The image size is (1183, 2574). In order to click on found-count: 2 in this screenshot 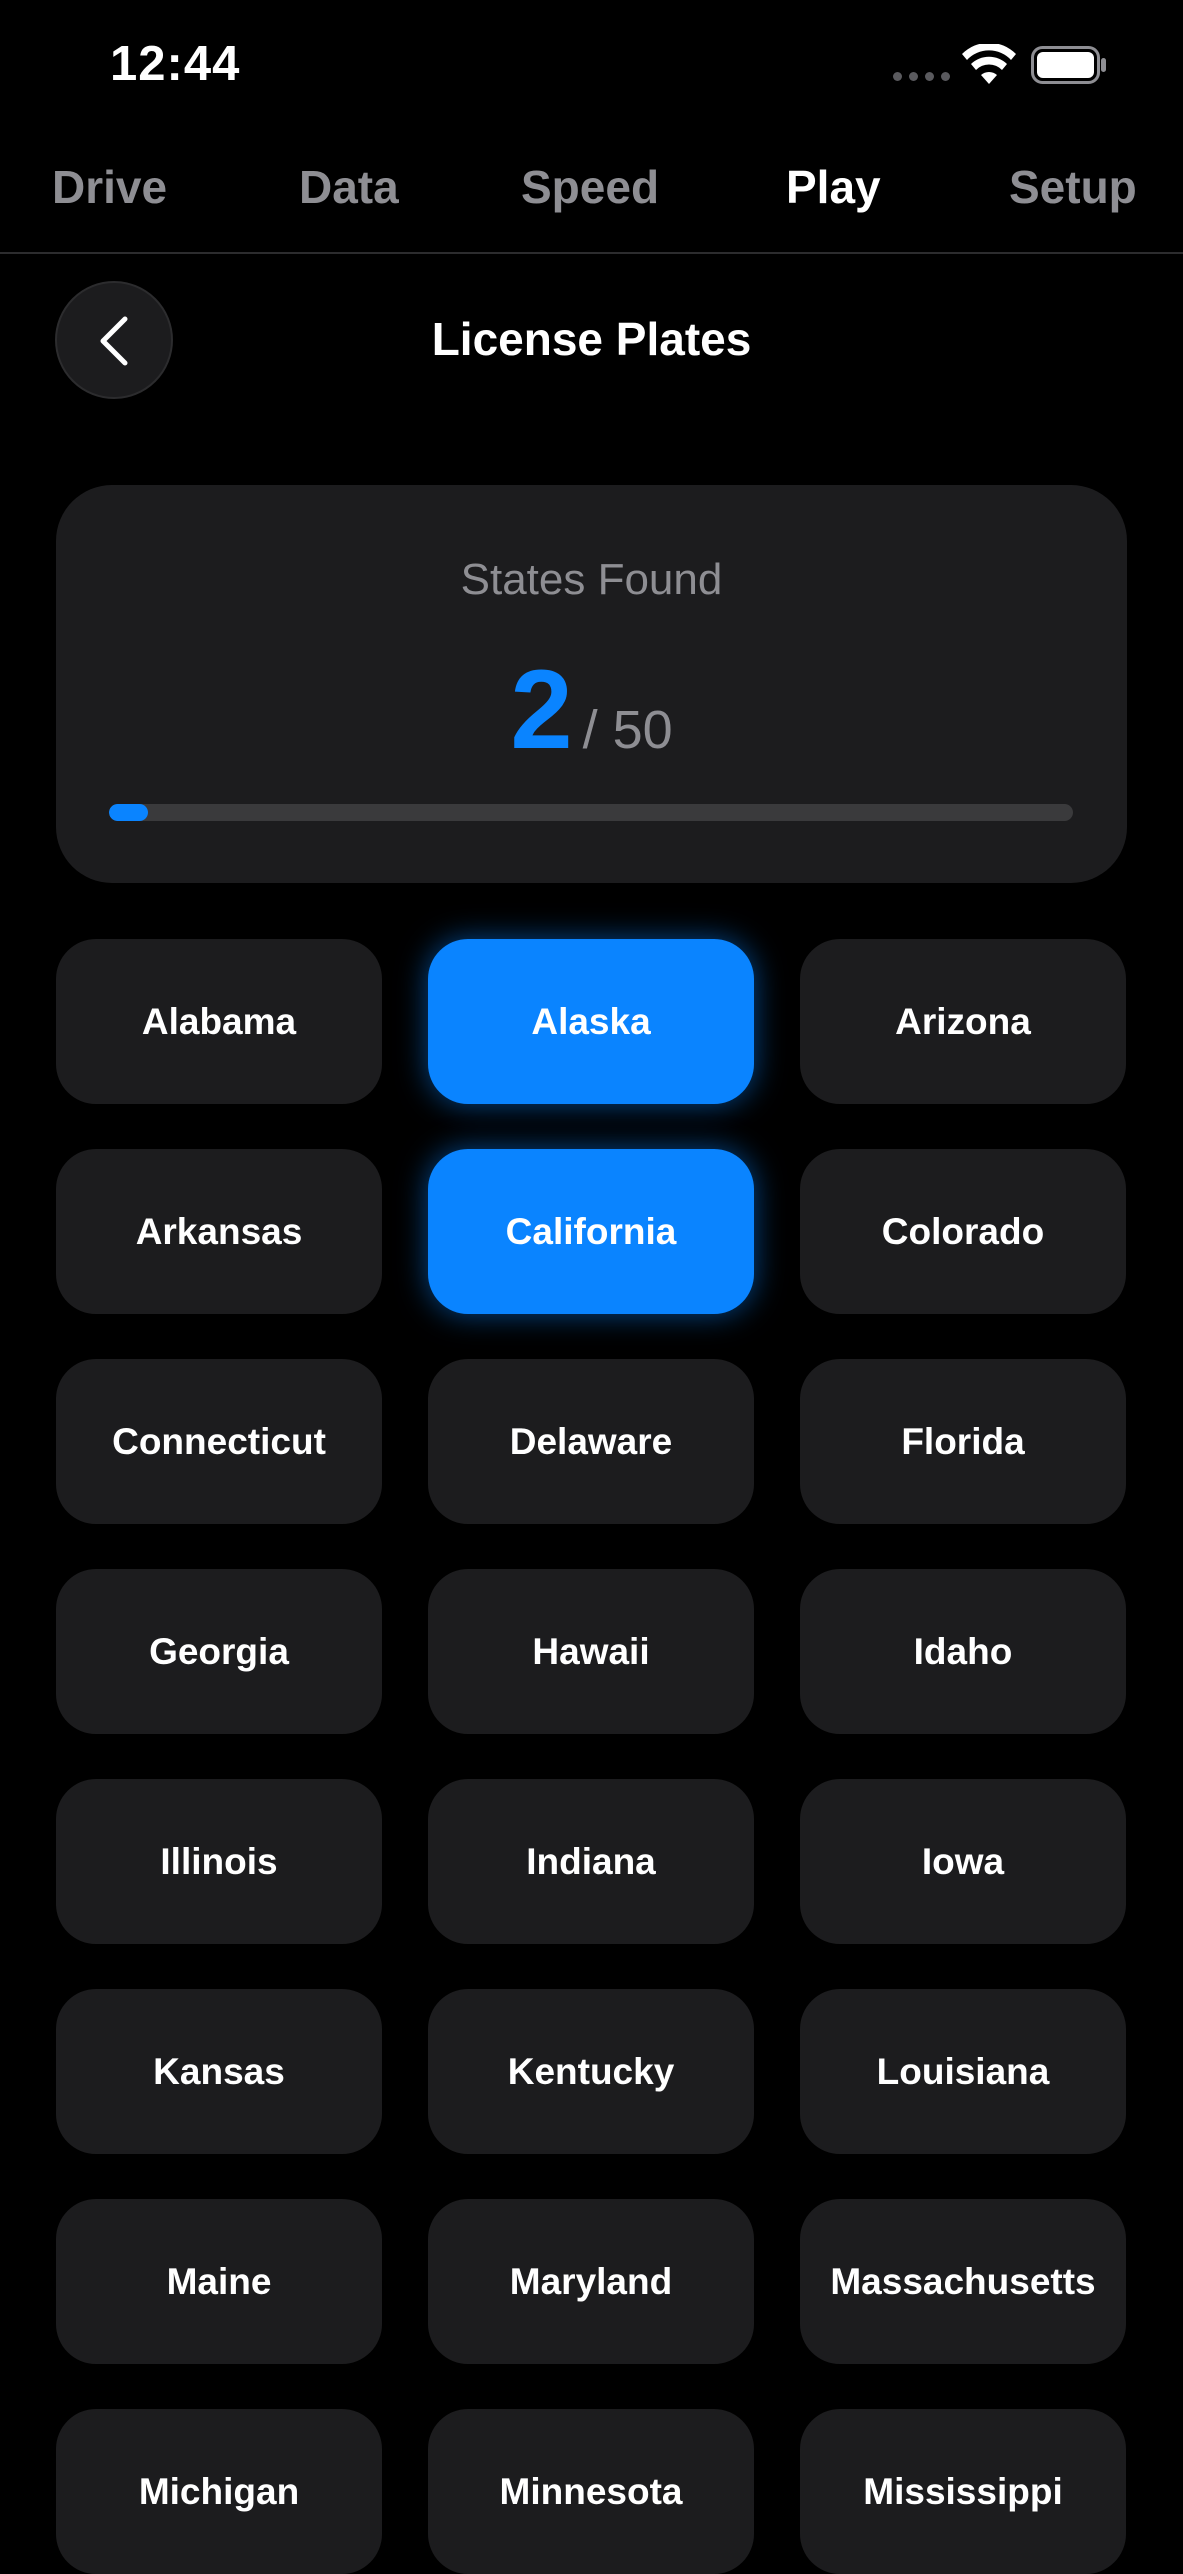, I will do `click(541, 709)`.